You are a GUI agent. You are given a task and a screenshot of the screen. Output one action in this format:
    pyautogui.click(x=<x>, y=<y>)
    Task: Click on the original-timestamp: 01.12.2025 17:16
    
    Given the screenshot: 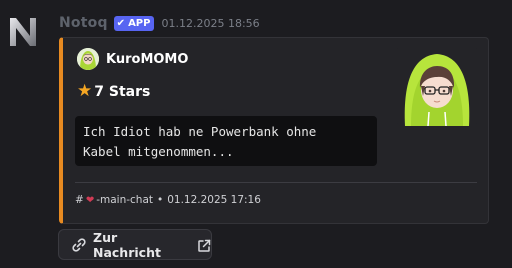 What is the action you would take?
    pyautogui.click(x=214, y=200)
    